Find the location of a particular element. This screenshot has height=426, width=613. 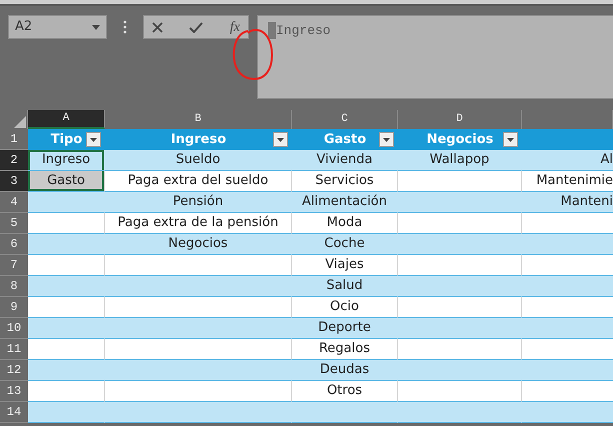

table-cell: Pensión is located at coordinates (198, 202).